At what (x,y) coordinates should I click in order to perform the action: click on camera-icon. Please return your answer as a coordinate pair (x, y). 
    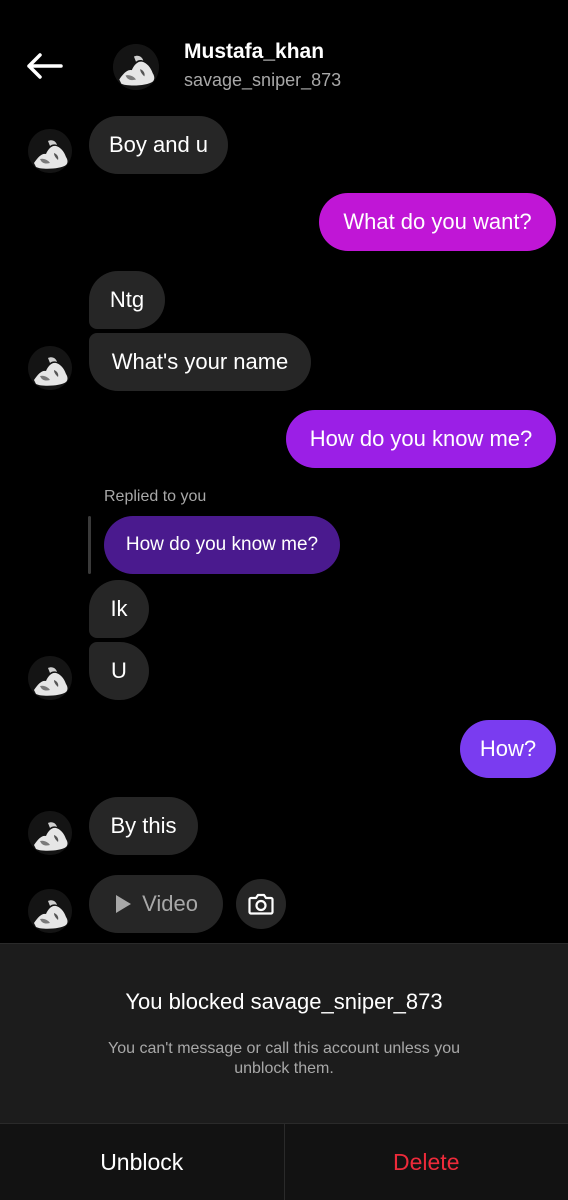
    Looking at the image, I should click on (261, 904).